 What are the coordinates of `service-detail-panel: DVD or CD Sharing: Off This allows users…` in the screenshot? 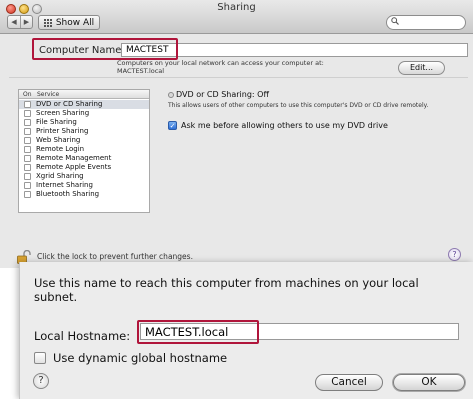 It's located at (318, 120).